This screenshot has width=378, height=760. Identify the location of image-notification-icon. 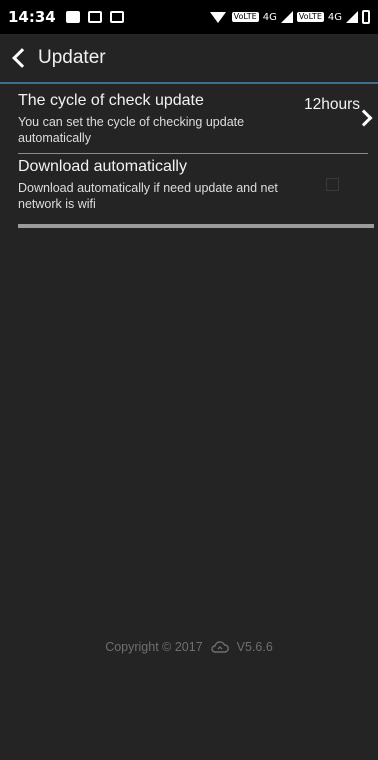
(72, 17).